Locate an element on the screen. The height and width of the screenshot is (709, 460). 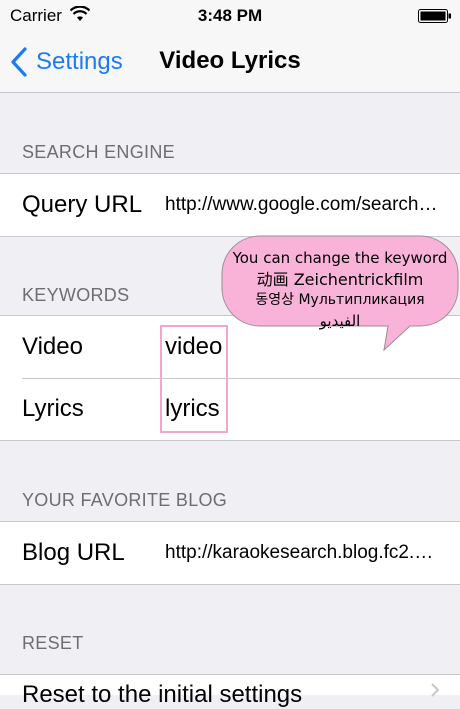
lyrics-keyword-row: Lyrics is located at coordinates (230, 409).